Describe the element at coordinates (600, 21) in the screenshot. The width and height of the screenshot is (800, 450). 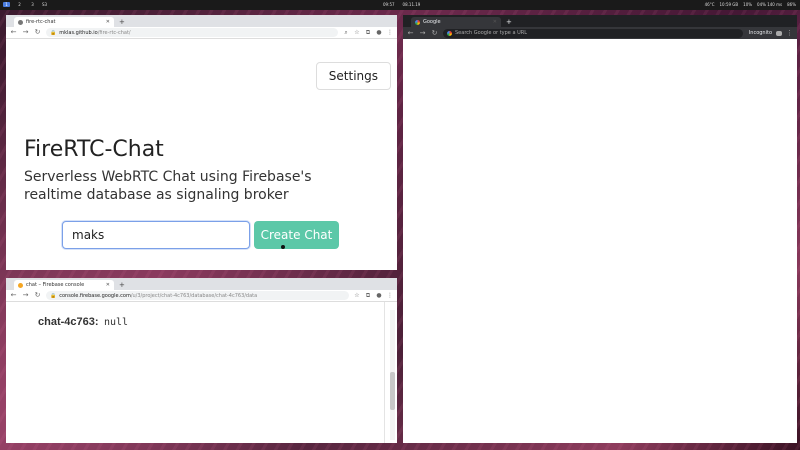
I see `tab-strip: Google ✕ +` at that location.